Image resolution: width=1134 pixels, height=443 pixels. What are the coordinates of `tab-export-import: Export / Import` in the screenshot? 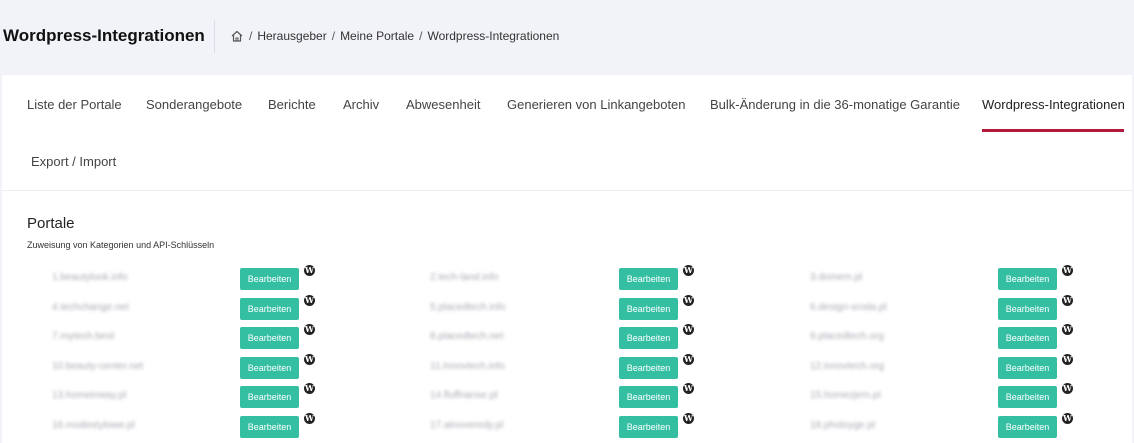 It's located at (73, 161).